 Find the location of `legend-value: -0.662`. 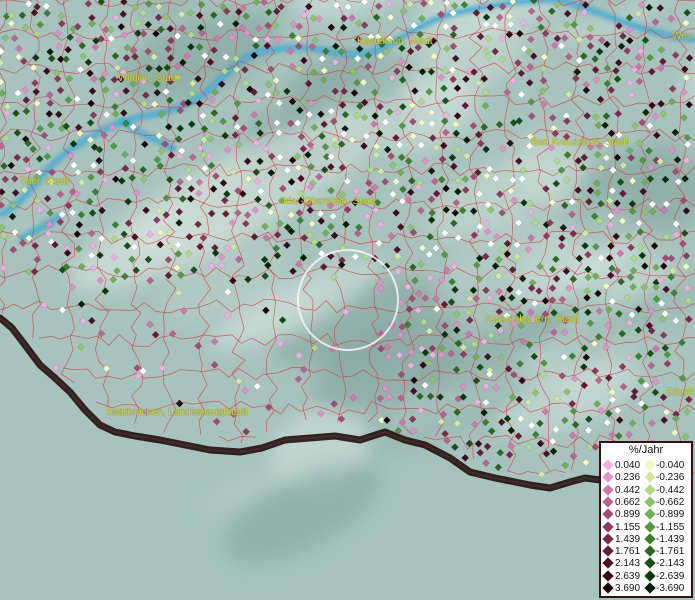

legend-value: -0.662 is located at coordinates (670, 502).